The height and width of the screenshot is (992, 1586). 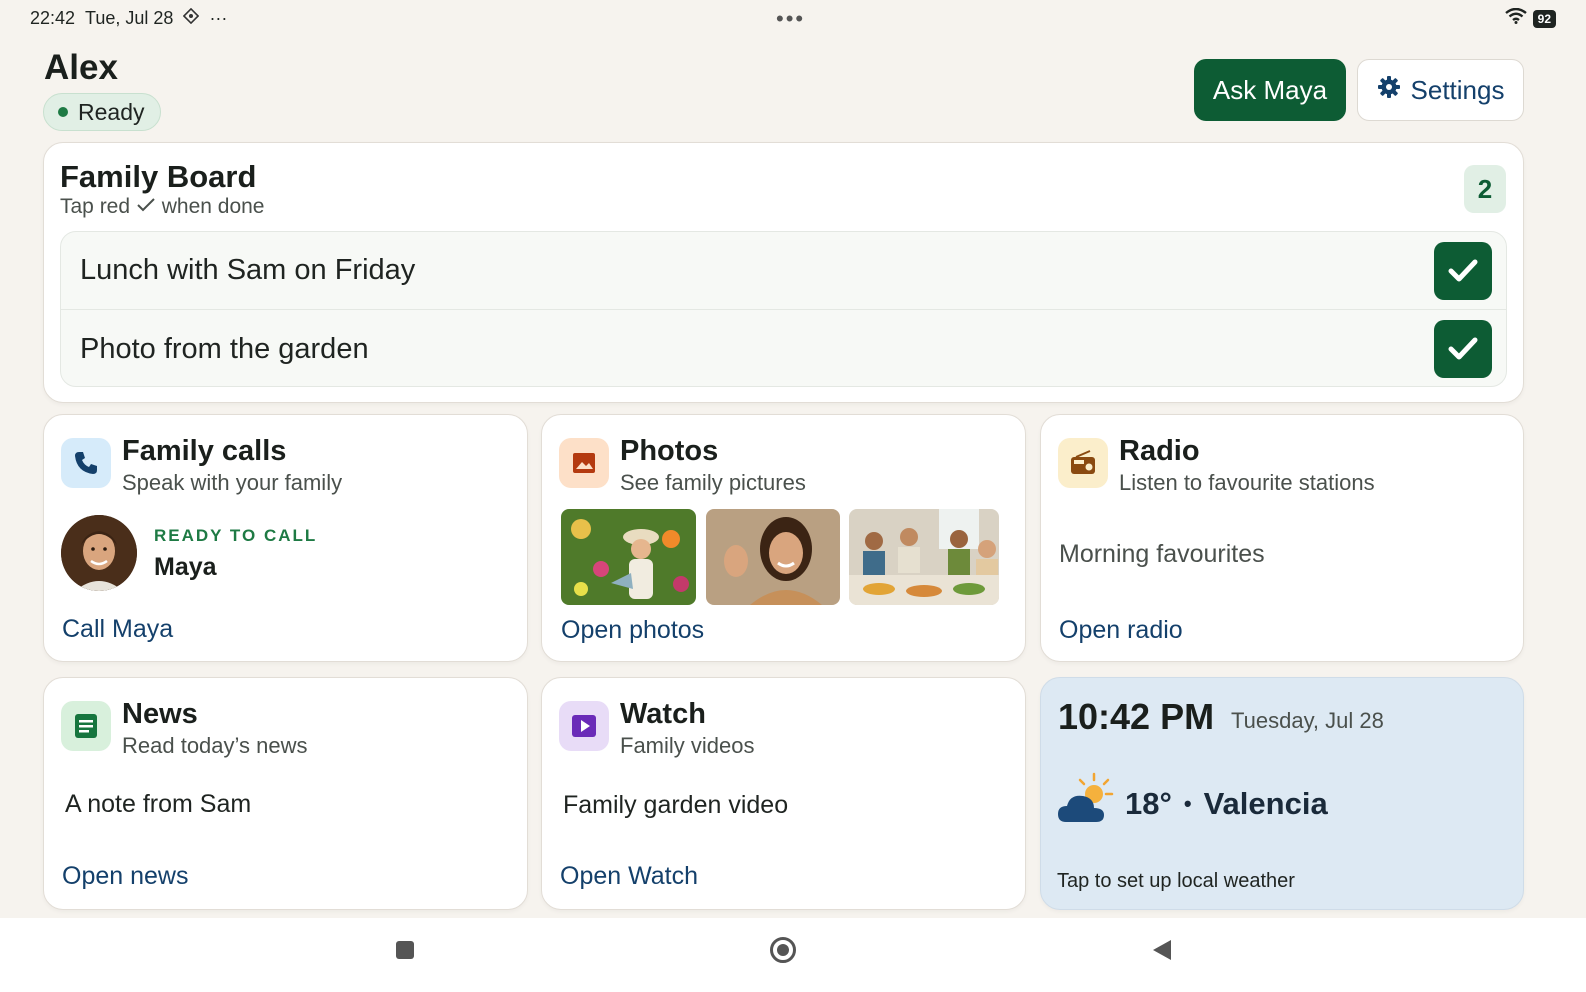 I want to click on family-board-count: 2, so click(x=1485, y=189).